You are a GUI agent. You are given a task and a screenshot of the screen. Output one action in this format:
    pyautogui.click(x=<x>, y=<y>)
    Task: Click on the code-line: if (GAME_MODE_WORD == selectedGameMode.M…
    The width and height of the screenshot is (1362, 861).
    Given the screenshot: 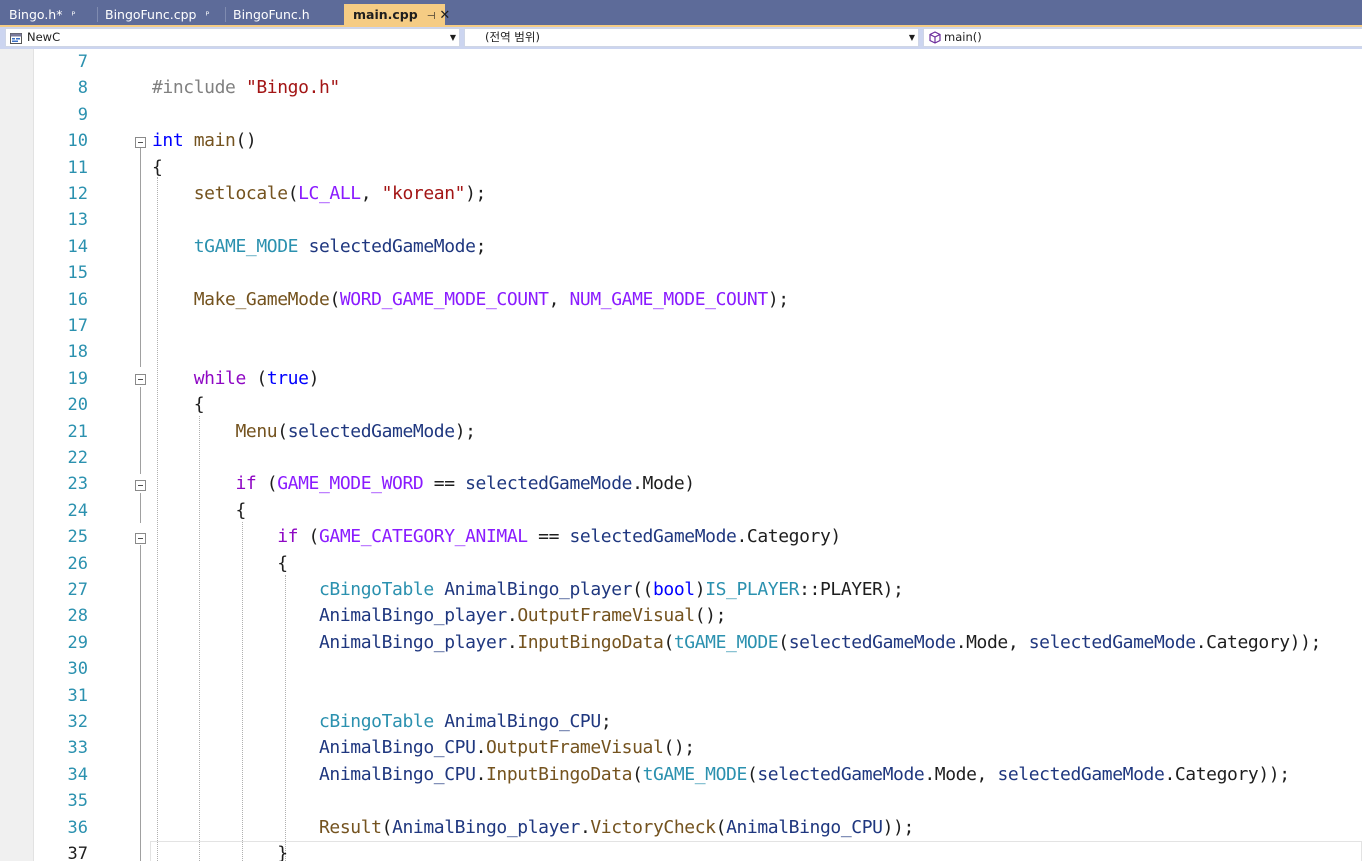 What is the action you would take?
    pyautogui.click(x=424, y=484)
    